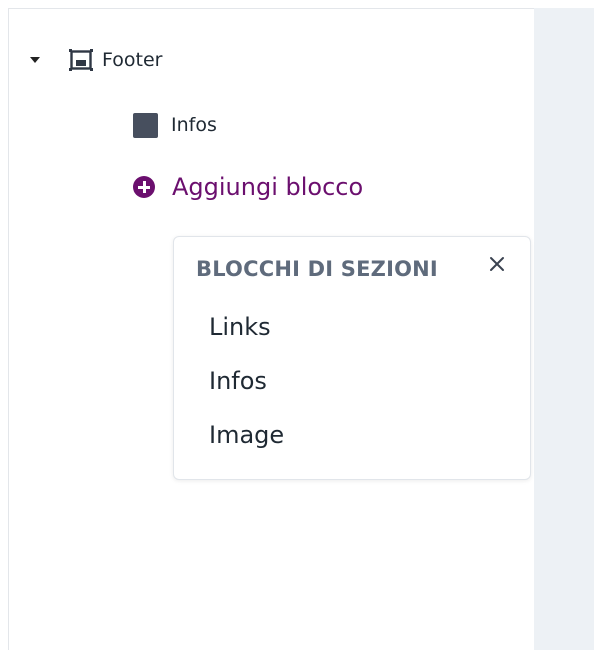 The height and width of the screenshot is (650, 594). I want to click on add-block-button: Aggiungi blocco, so click(248, 187).